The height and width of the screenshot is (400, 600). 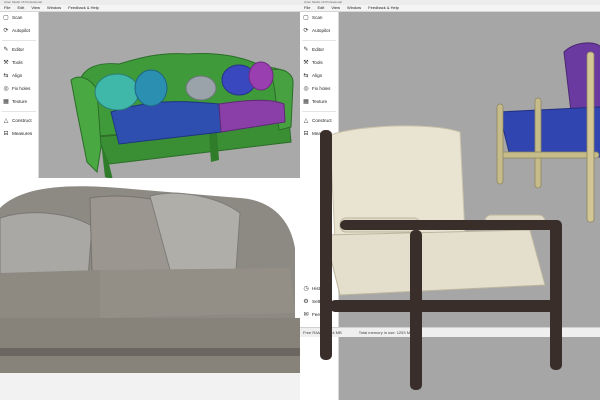 What do you see at coordinates (17, 120) in the screenshot?
I see `sidebar-item-construct: △ Construct` at bounding box center [17, 120].